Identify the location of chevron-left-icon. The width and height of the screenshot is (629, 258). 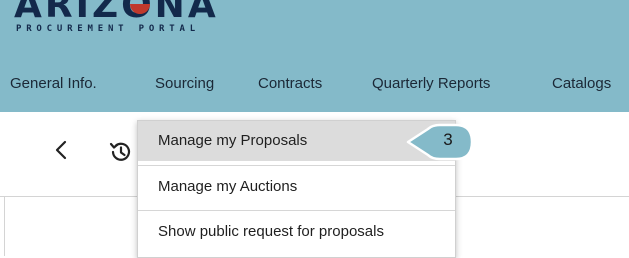
(62, 150).